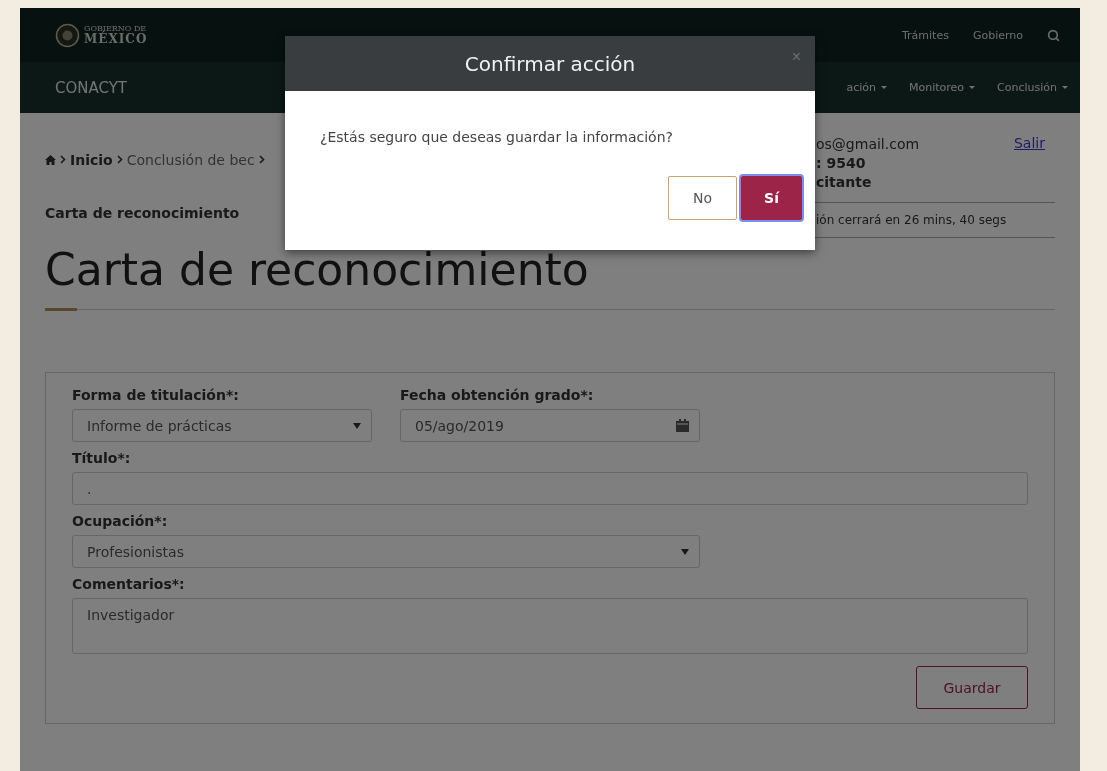  I want to click on breadcrumb-link: Inicio, so click(91, 159).